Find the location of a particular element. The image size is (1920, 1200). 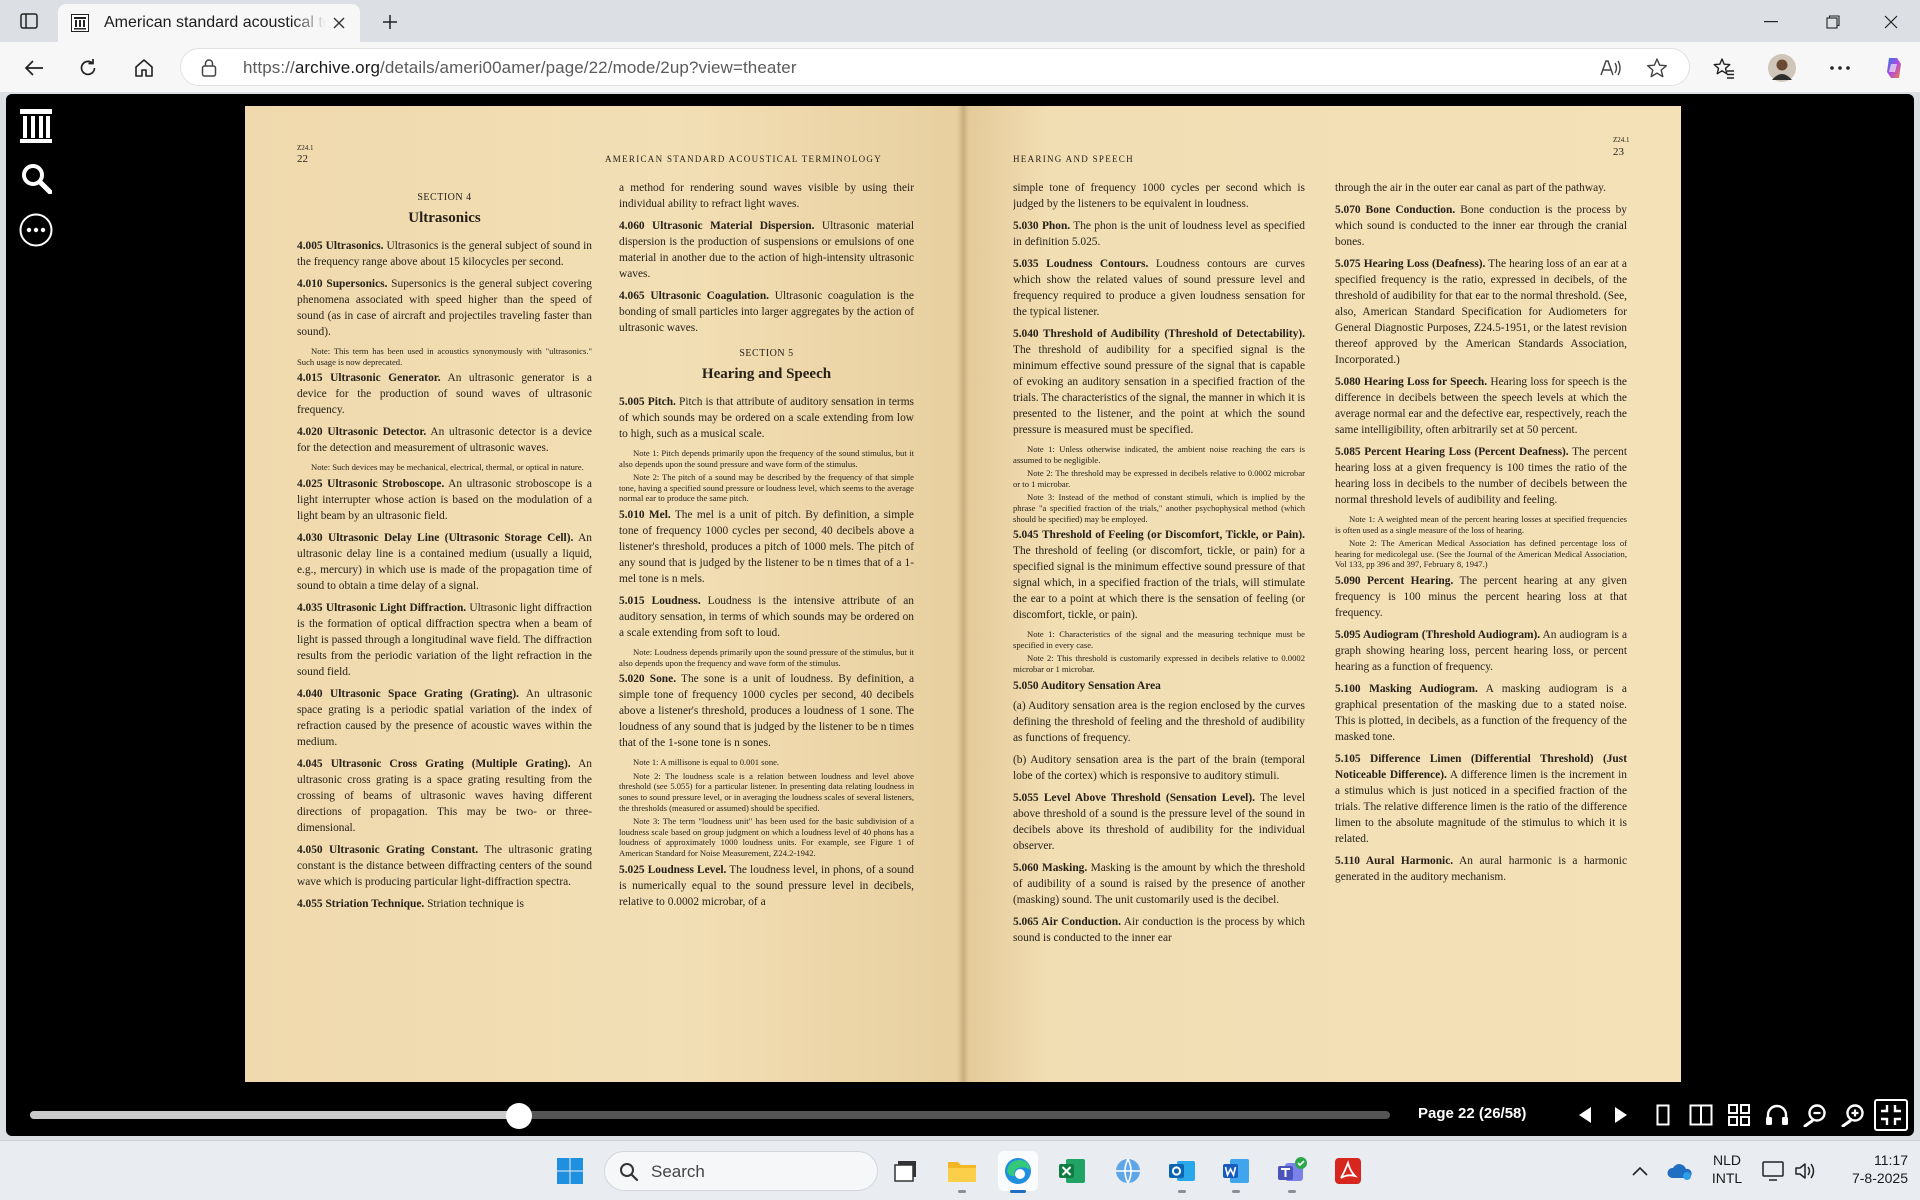

excel-icon is located at coordinates (1072, 1171).